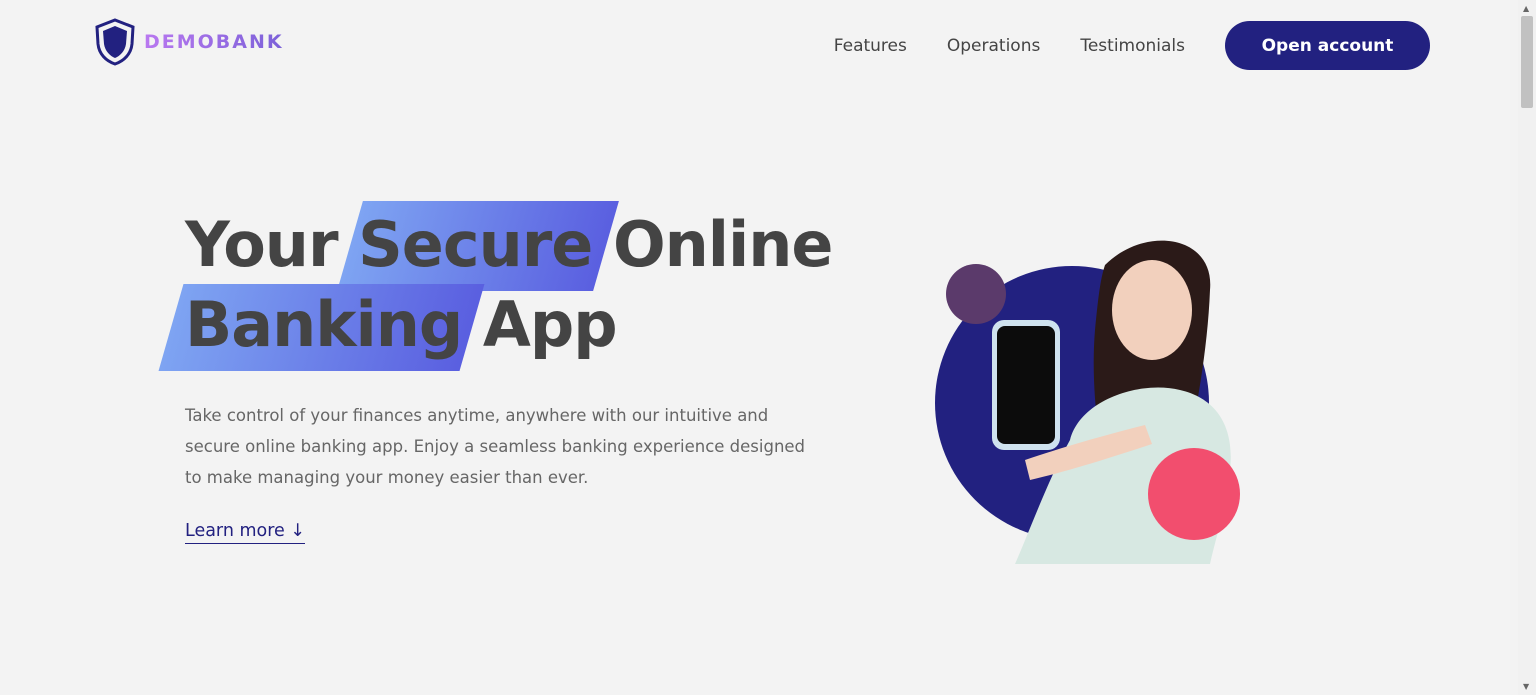 The image size is (1536, 695). I want to click on brand-logo: DEMOBANK, so click(189, 42).